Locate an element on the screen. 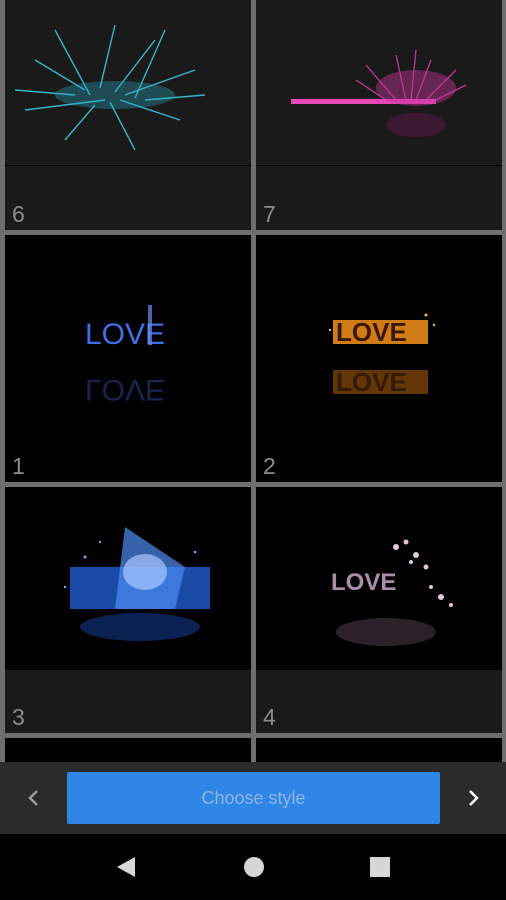 Image resolution: width=506 pixels, height=900 pixels. style-tile-6: 6 is located at coordinates (128, 115).